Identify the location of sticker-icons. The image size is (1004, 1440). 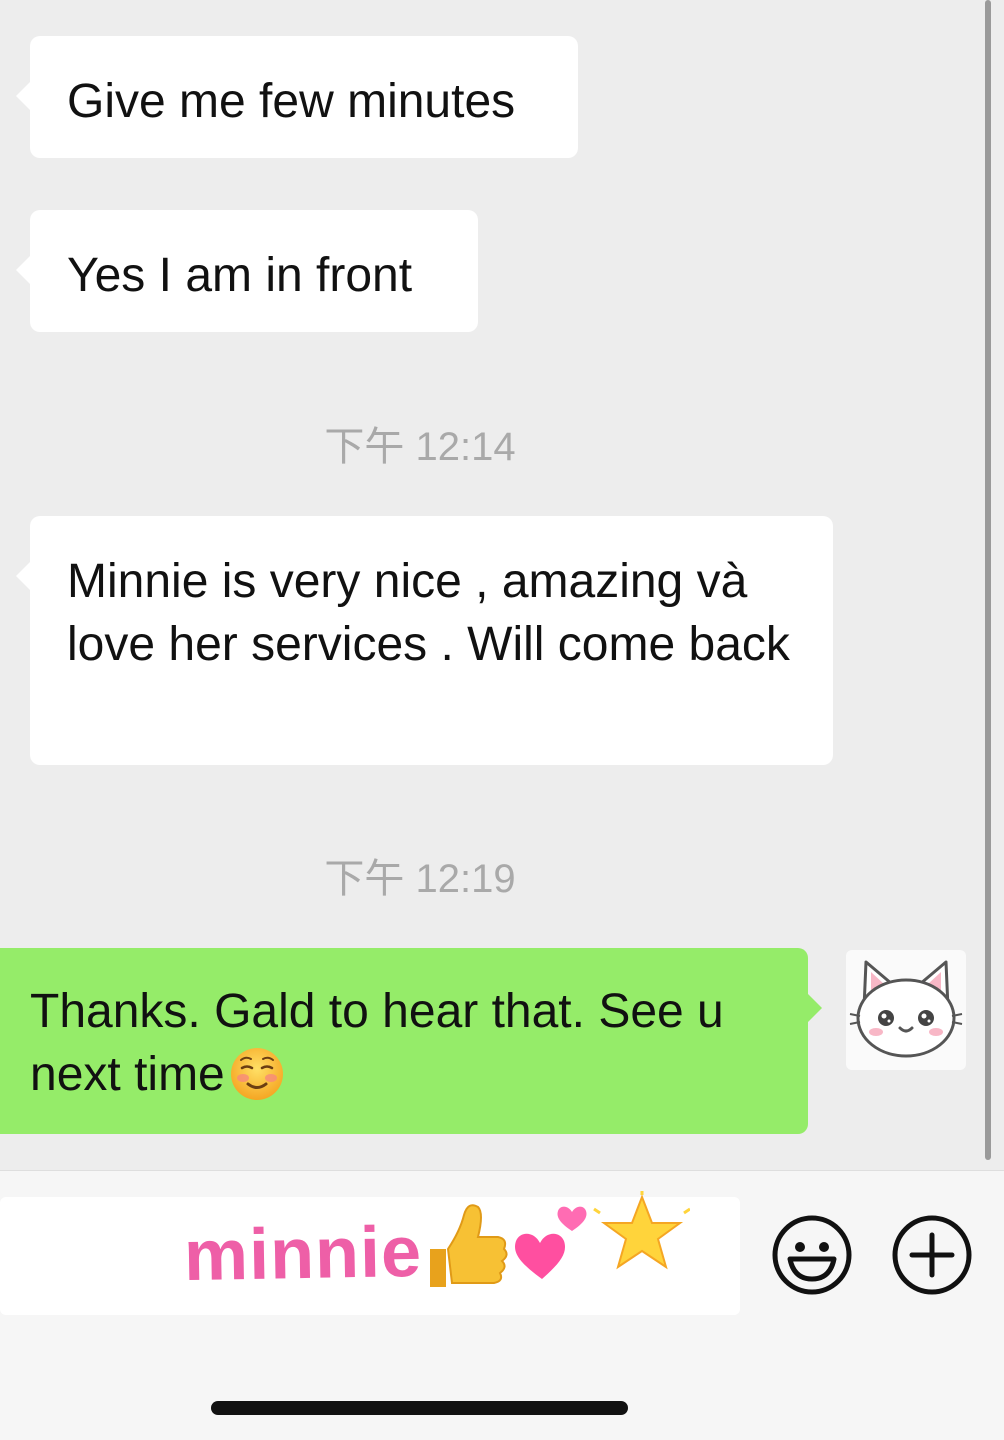
(560, 1239).